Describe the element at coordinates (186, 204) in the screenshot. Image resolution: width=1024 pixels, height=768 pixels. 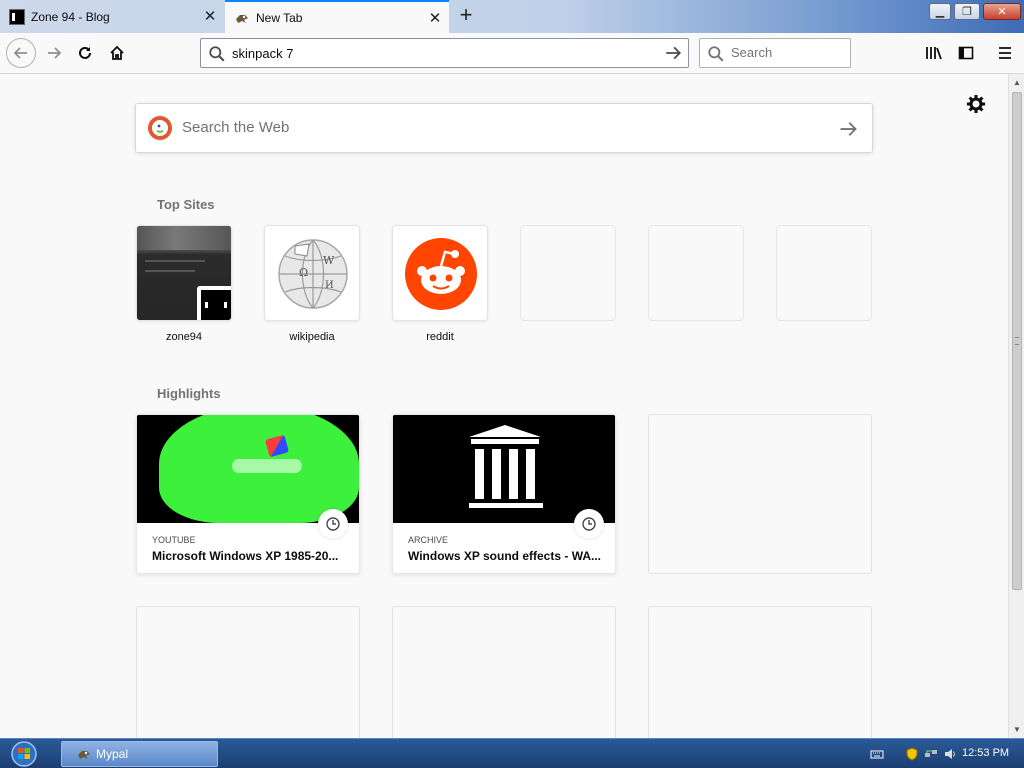
I see `top-sites-heading: Top Sites` at that location.